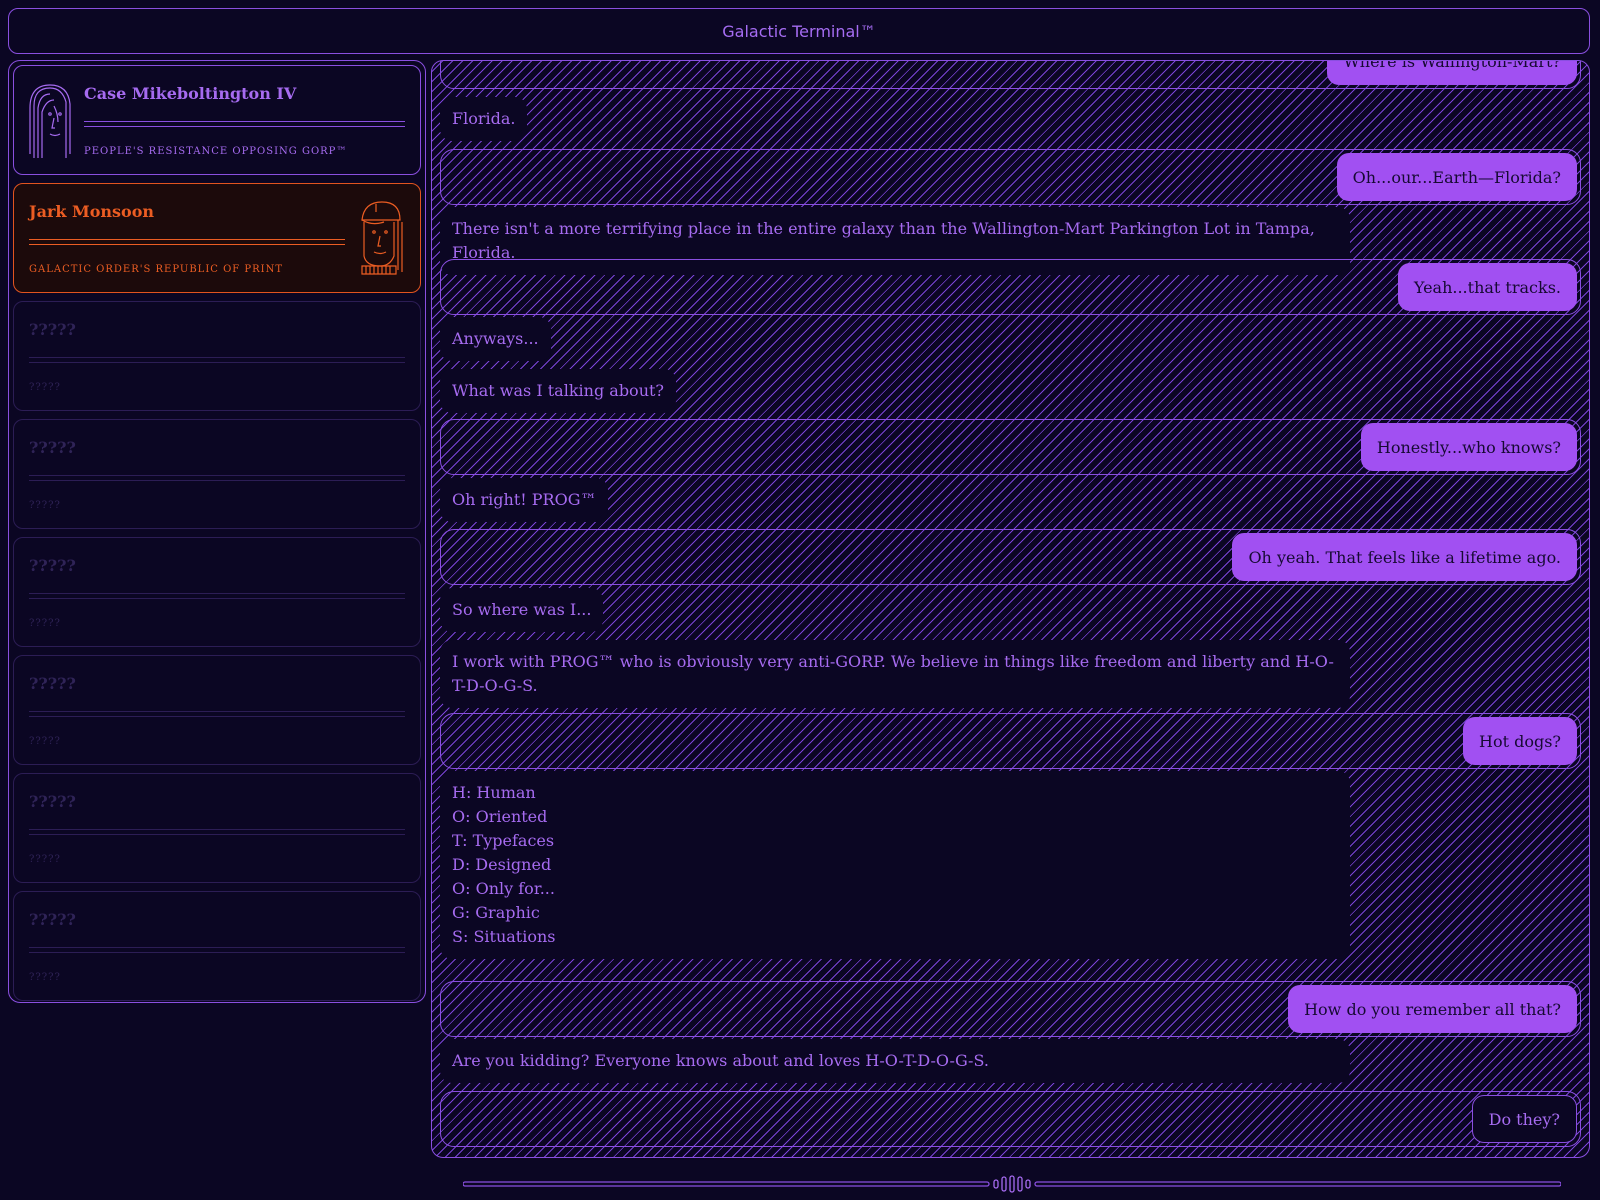 This screenshot has width=1600, height=1200. Describe the element at coordinates (1010, 177) in the screenshot. I see `message-row-outgoing: Oh...our...Earth—Florida?` at that location.